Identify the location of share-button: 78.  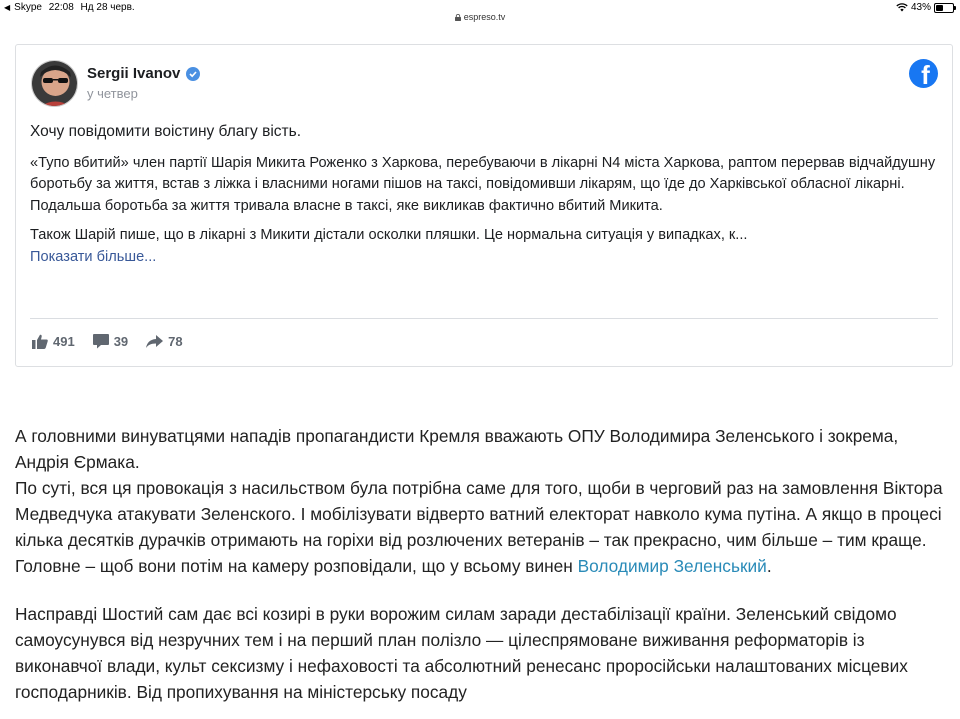
(164, 341).